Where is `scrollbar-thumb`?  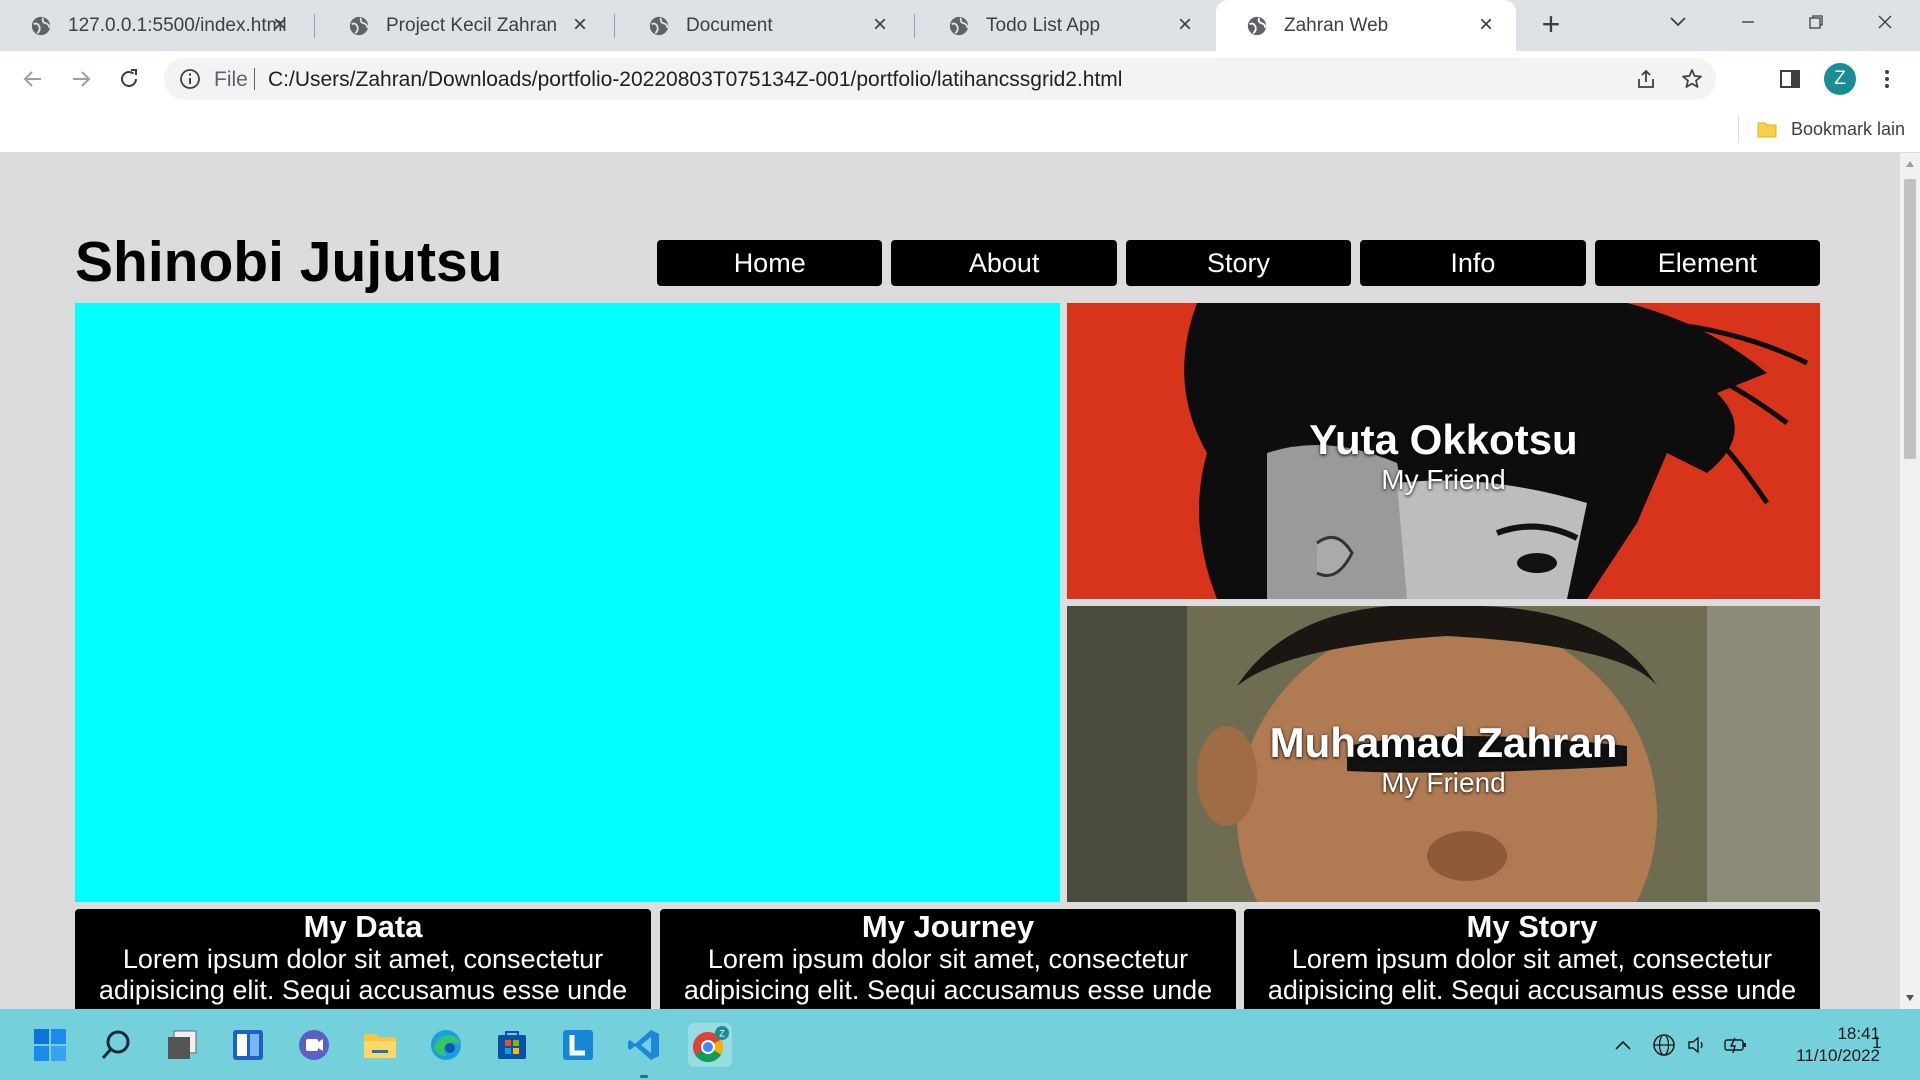 scrollbar-thumb is located at coordinates (1910, 319).